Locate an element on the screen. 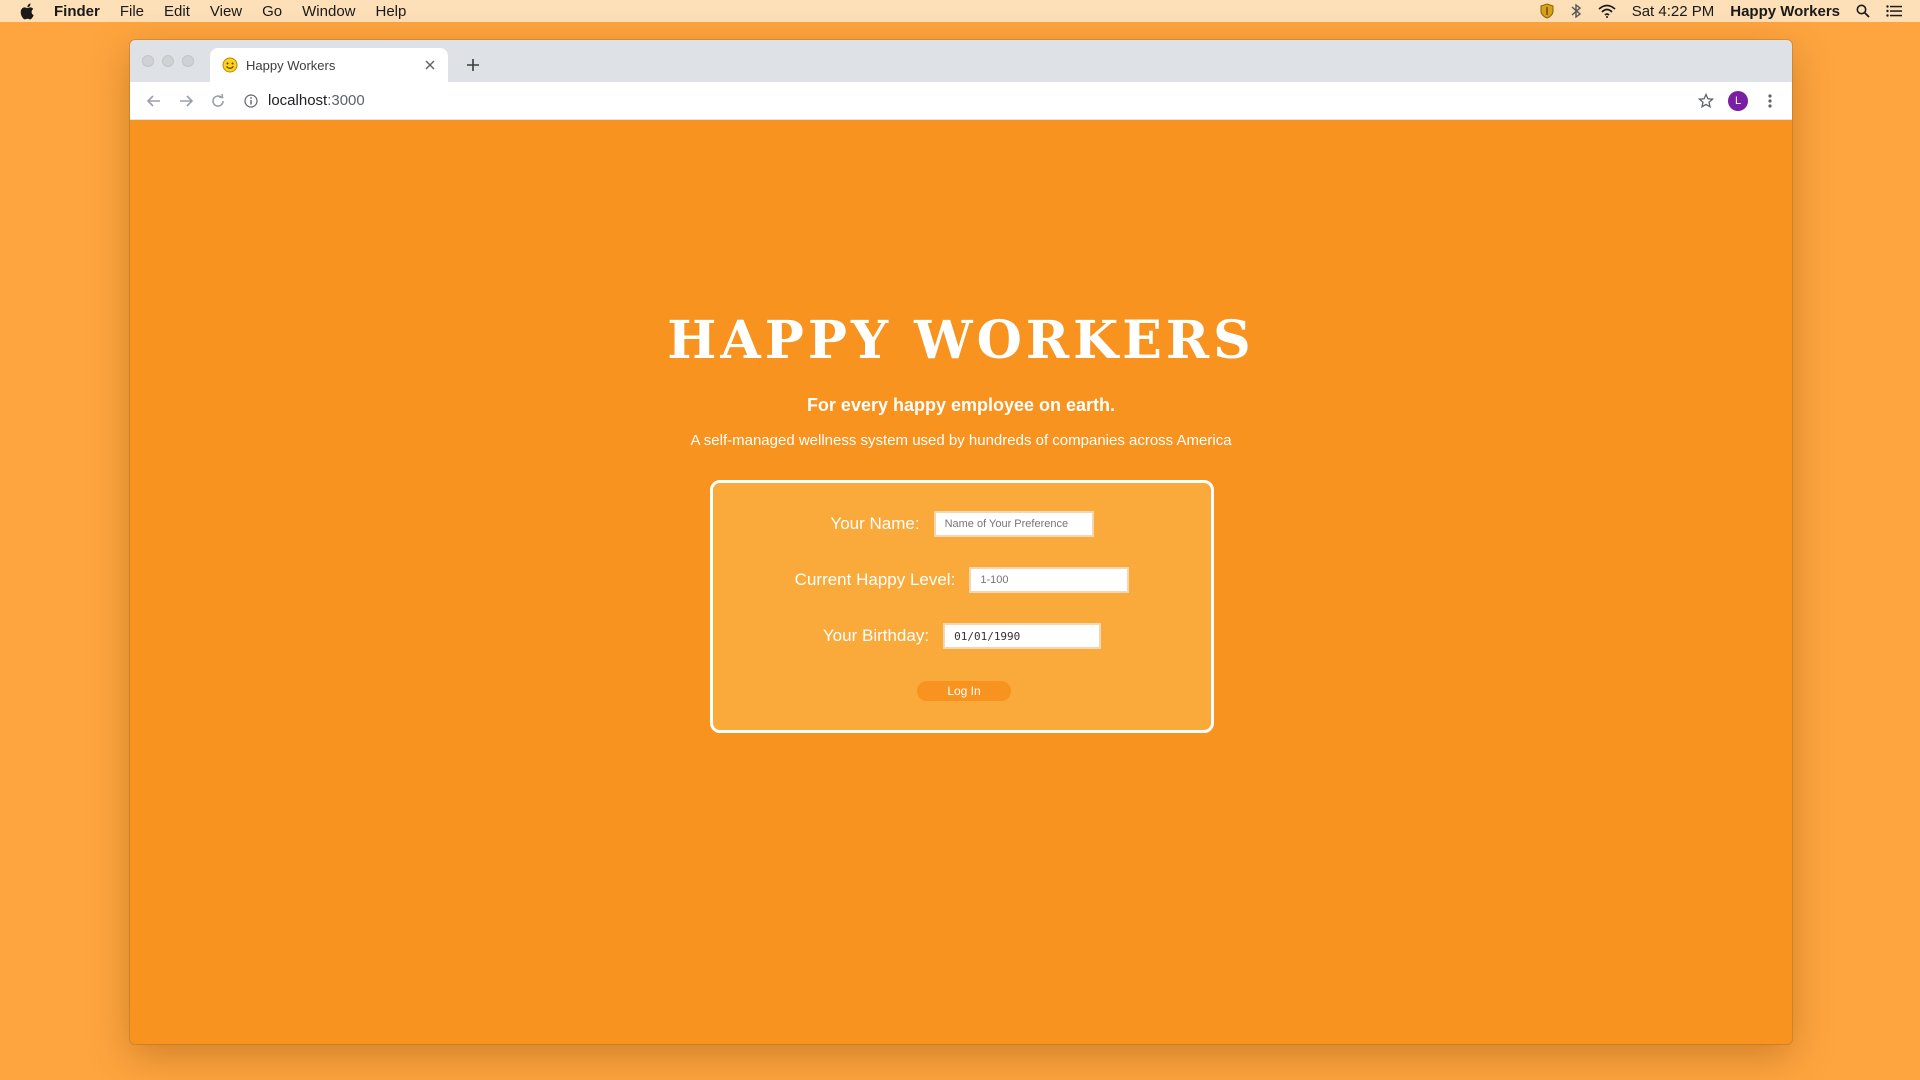  name-row: Your Name: is located at coordinates (962, 524).